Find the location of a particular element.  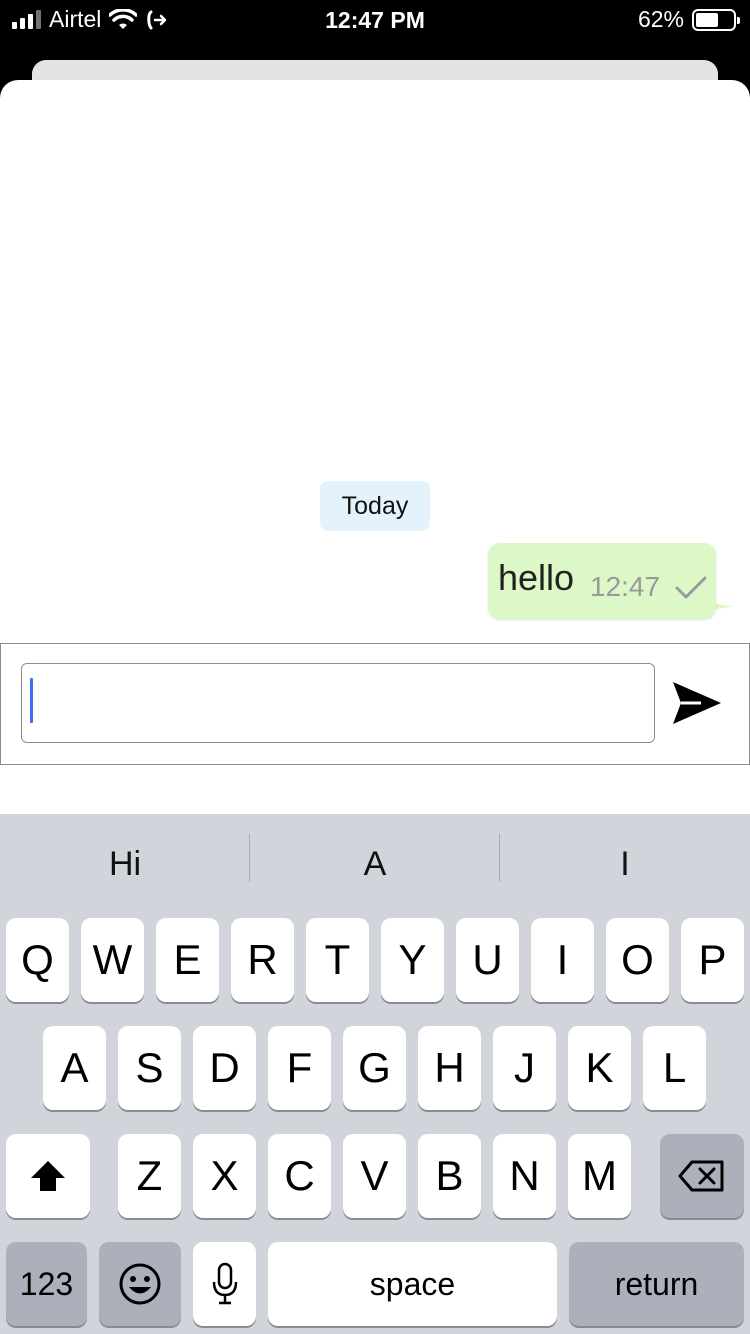

key-u: U is located at coordinates (487, 960).